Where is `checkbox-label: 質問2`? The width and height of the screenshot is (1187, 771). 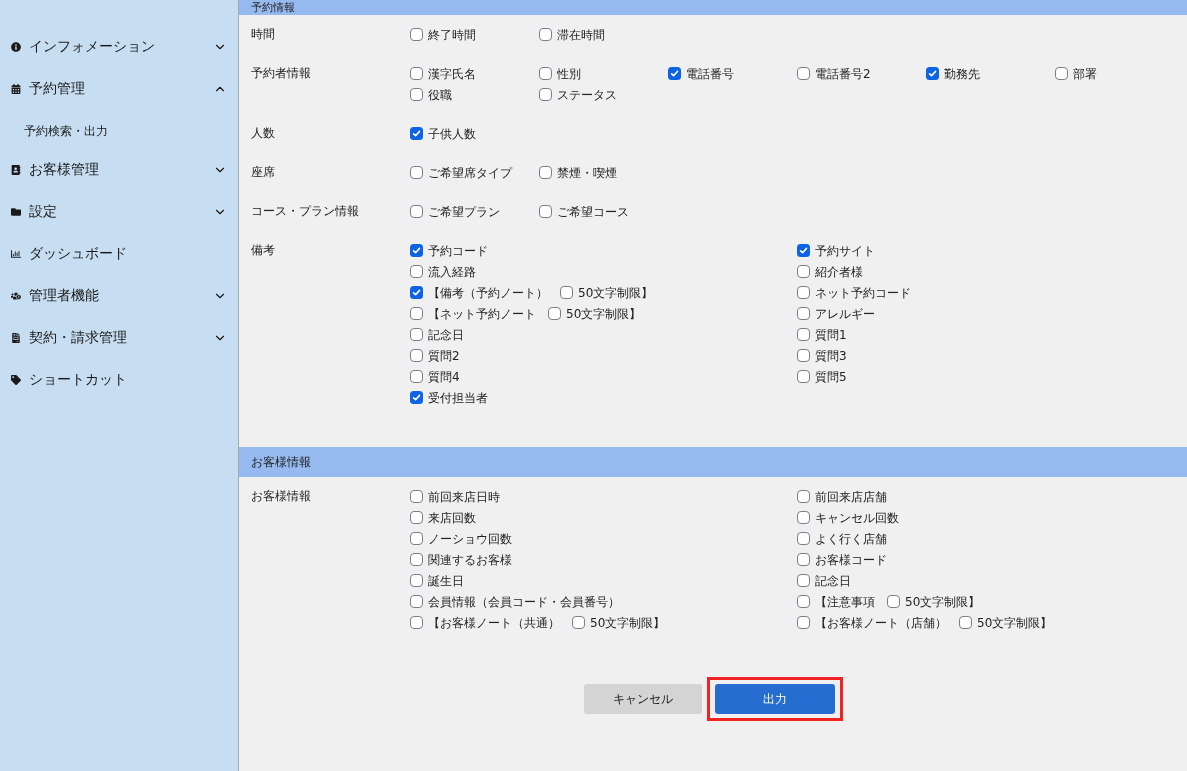 checkbox-label: 質問2 is located at coordinates (444, 355).